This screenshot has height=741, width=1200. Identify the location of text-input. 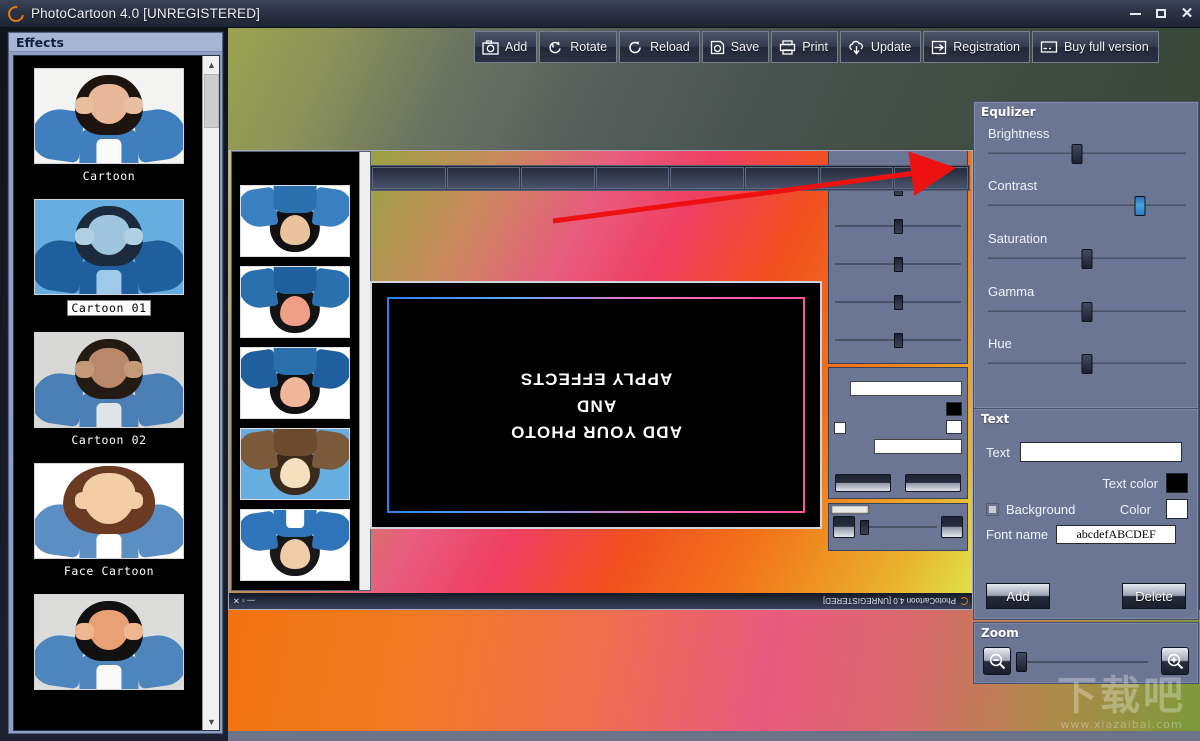
(1101, 452).